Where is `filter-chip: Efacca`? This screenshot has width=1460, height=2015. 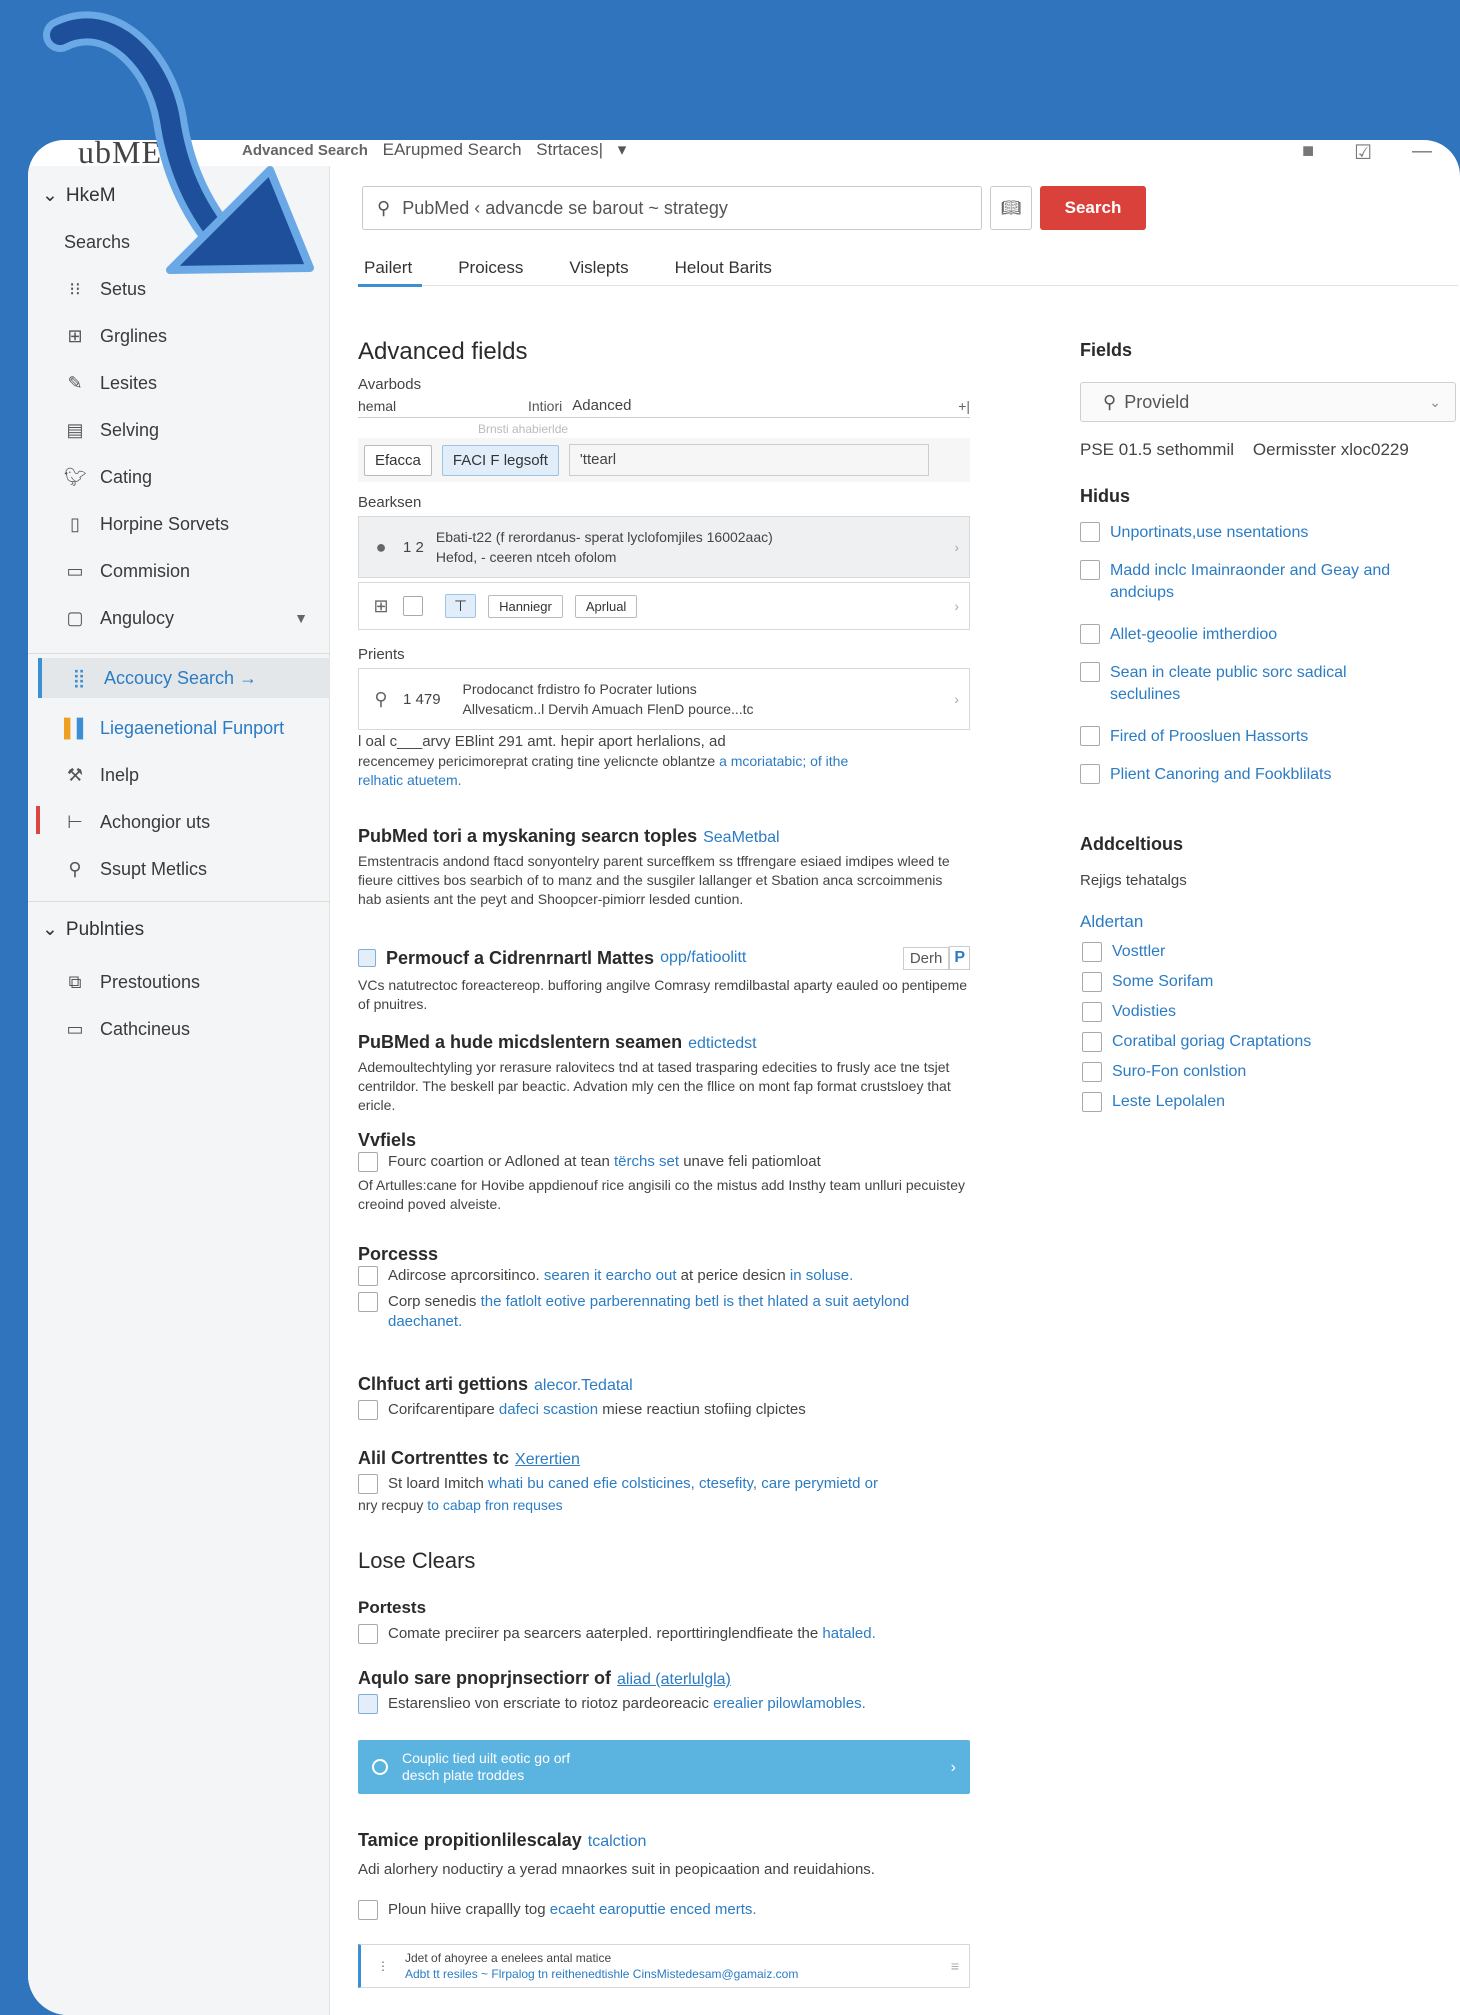 filter-chip: Efacca is located at coordinates (398, 460).